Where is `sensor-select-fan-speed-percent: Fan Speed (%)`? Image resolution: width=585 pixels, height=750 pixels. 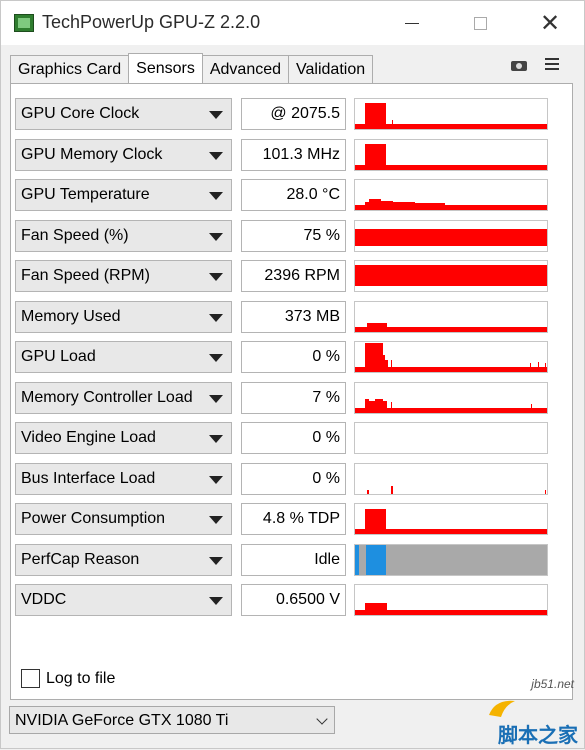 sensor-select-fan-speed-percent: Fan Speed (%) is located at coordinates (123, 236).